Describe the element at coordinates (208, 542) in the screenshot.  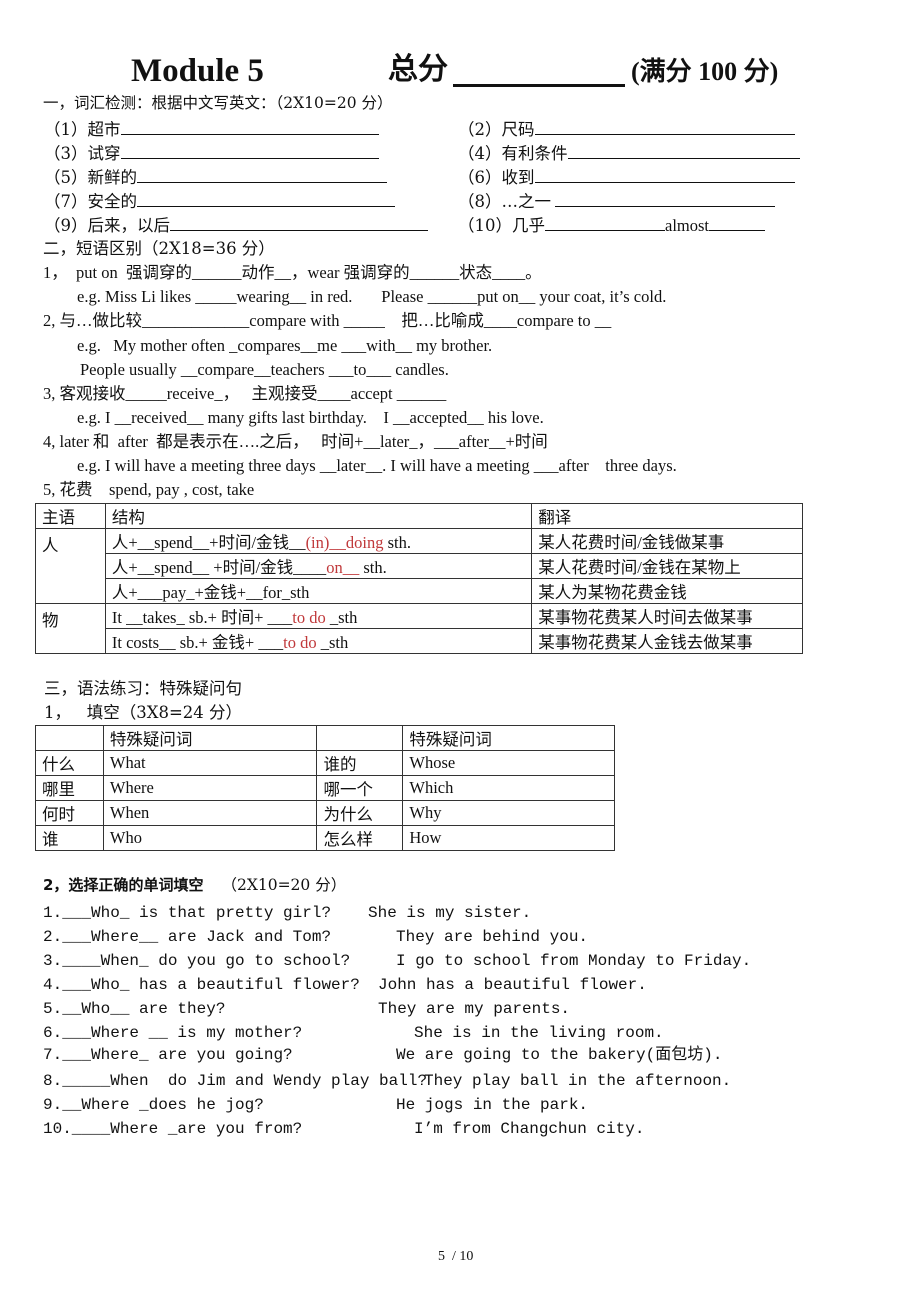
I see `structure-text: 人+__spend__+时间/金钱__` at that location.